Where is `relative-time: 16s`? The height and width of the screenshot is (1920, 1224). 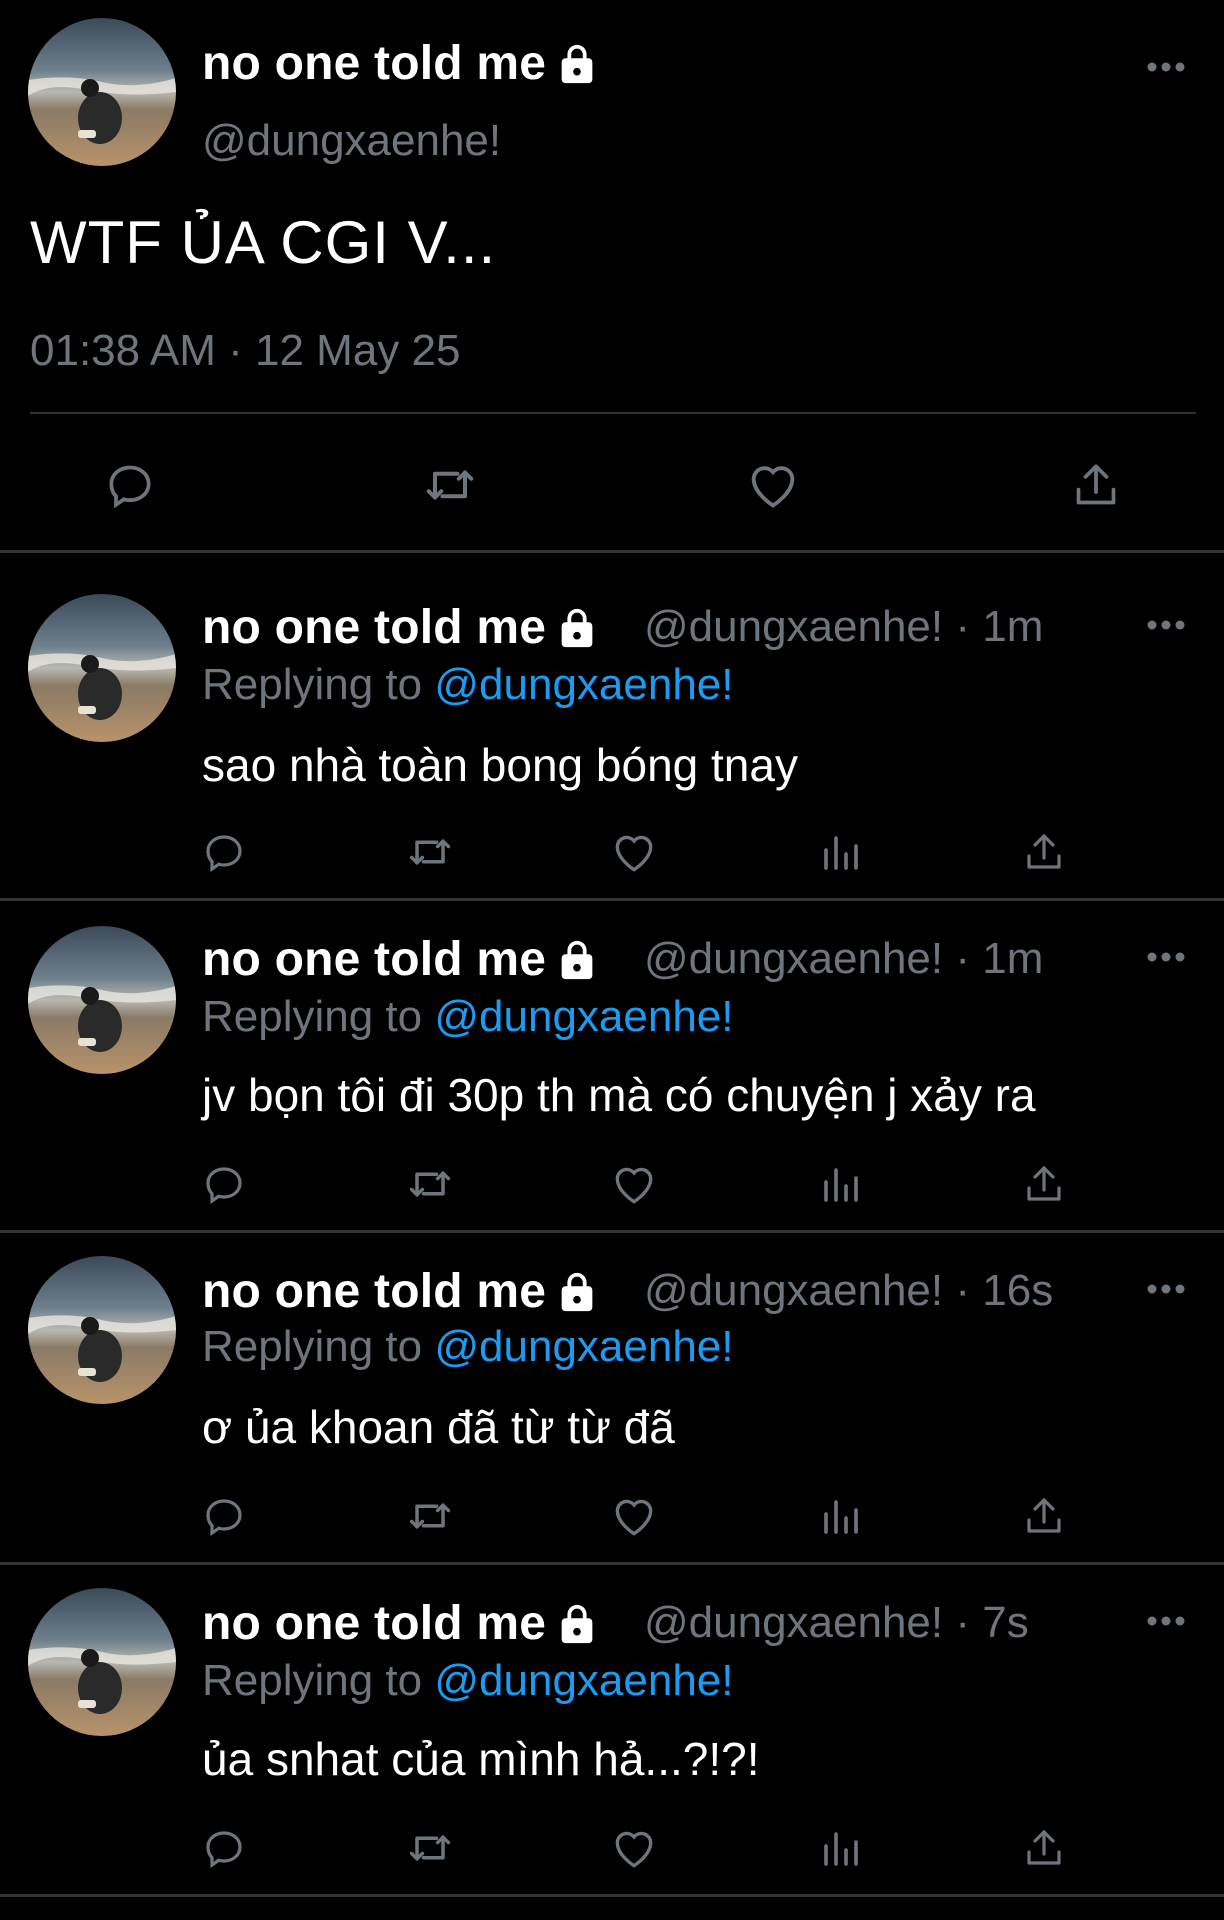
relative-time: 16s is located at coordinates (1017, 1290).